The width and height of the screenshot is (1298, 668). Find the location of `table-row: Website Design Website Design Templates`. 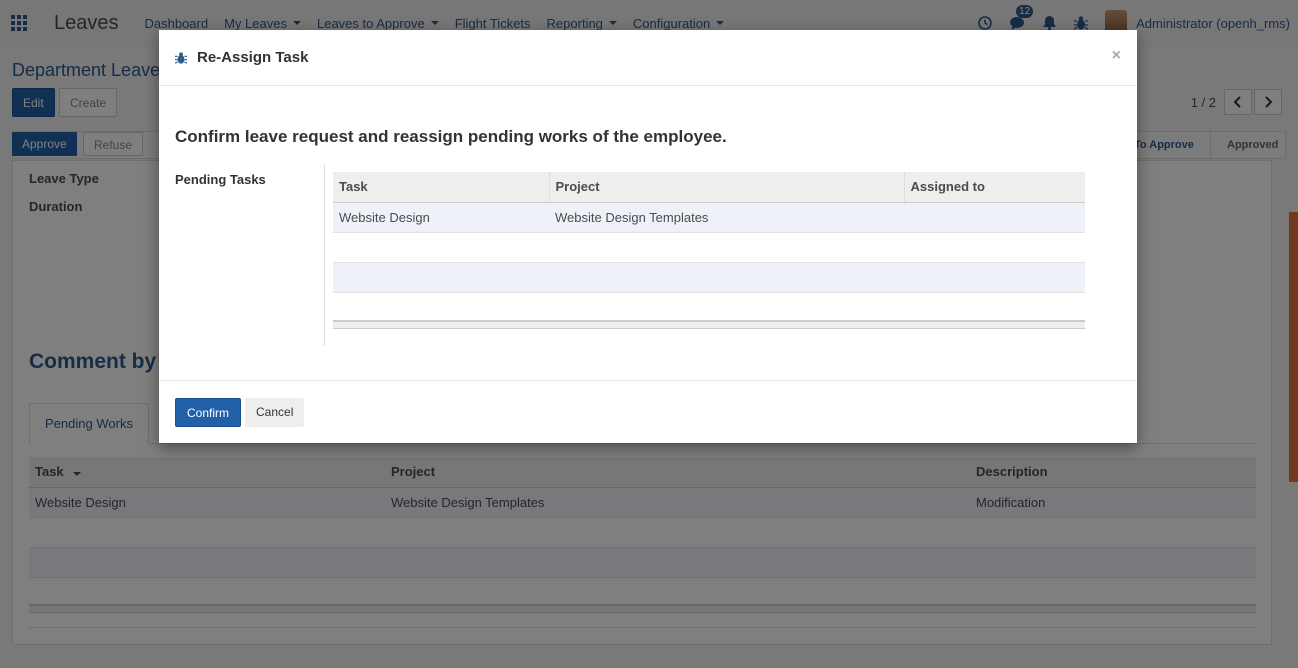

table-row: Website Design Website Design Templates is located at coordinates (709, 217).